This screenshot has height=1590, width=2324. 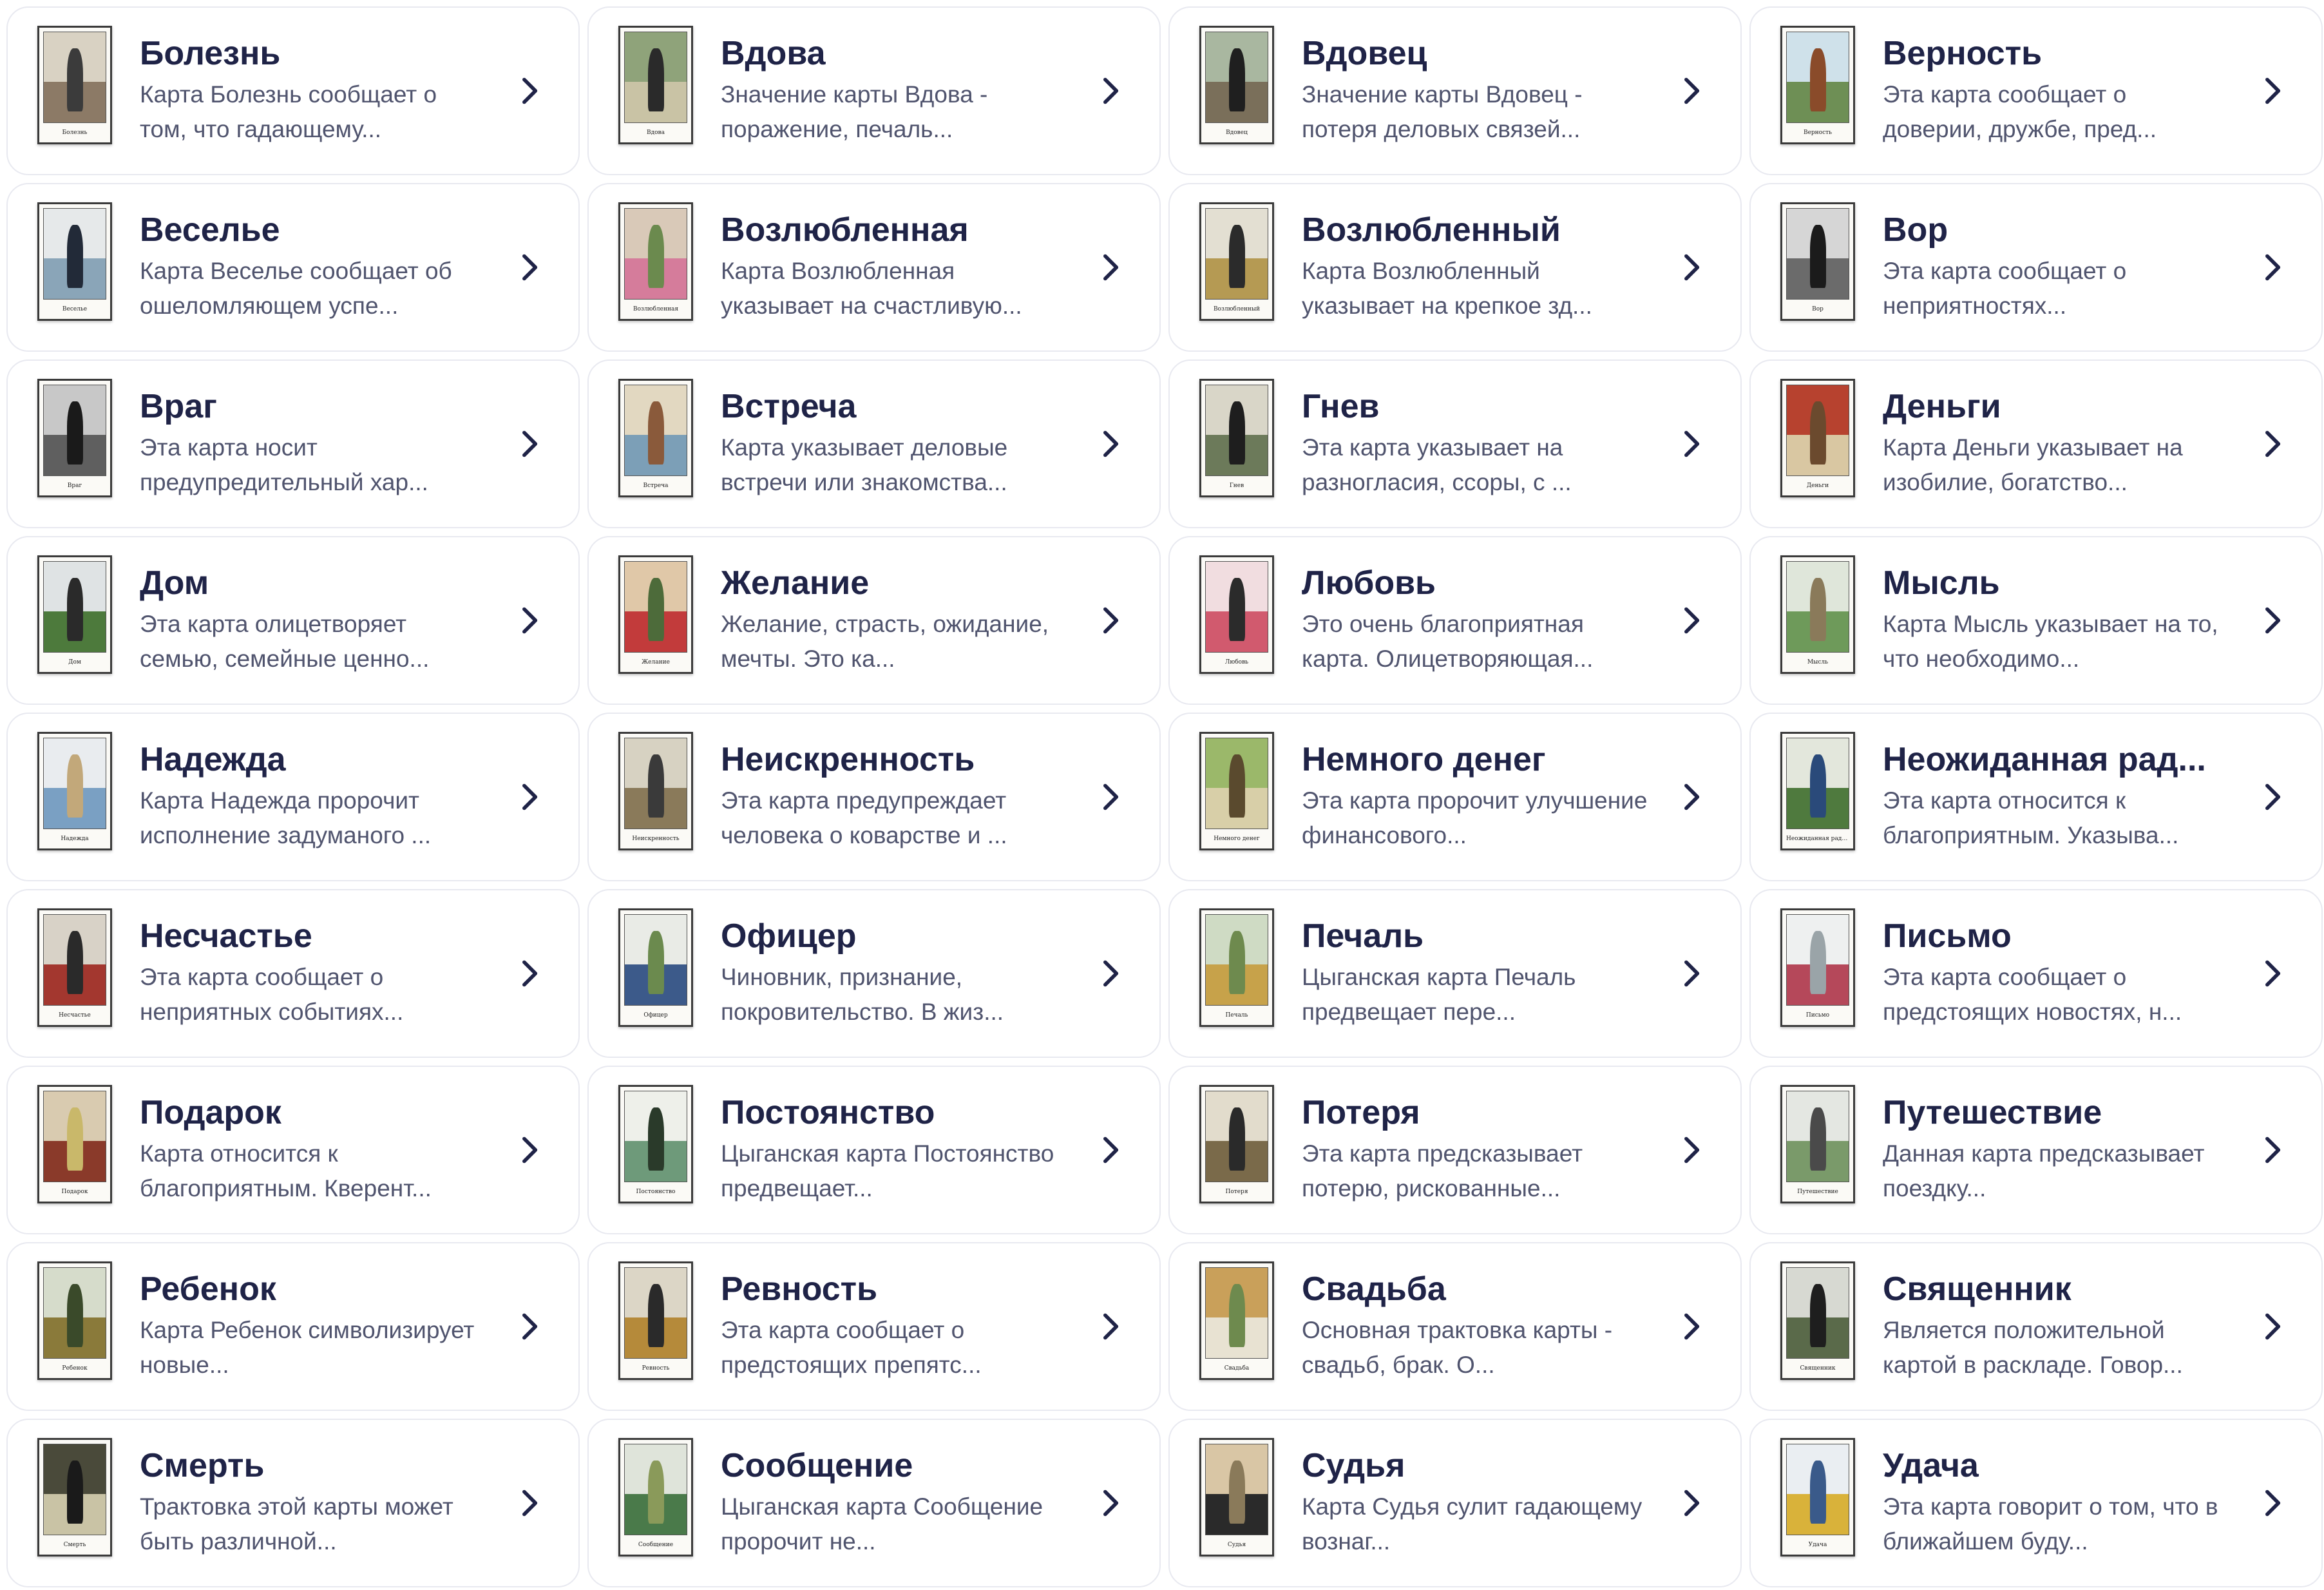 What do you see at coordinates (74, 486) in the screenshot?
I see `card-image-caption: Враг` at bounding box center [74, 486].